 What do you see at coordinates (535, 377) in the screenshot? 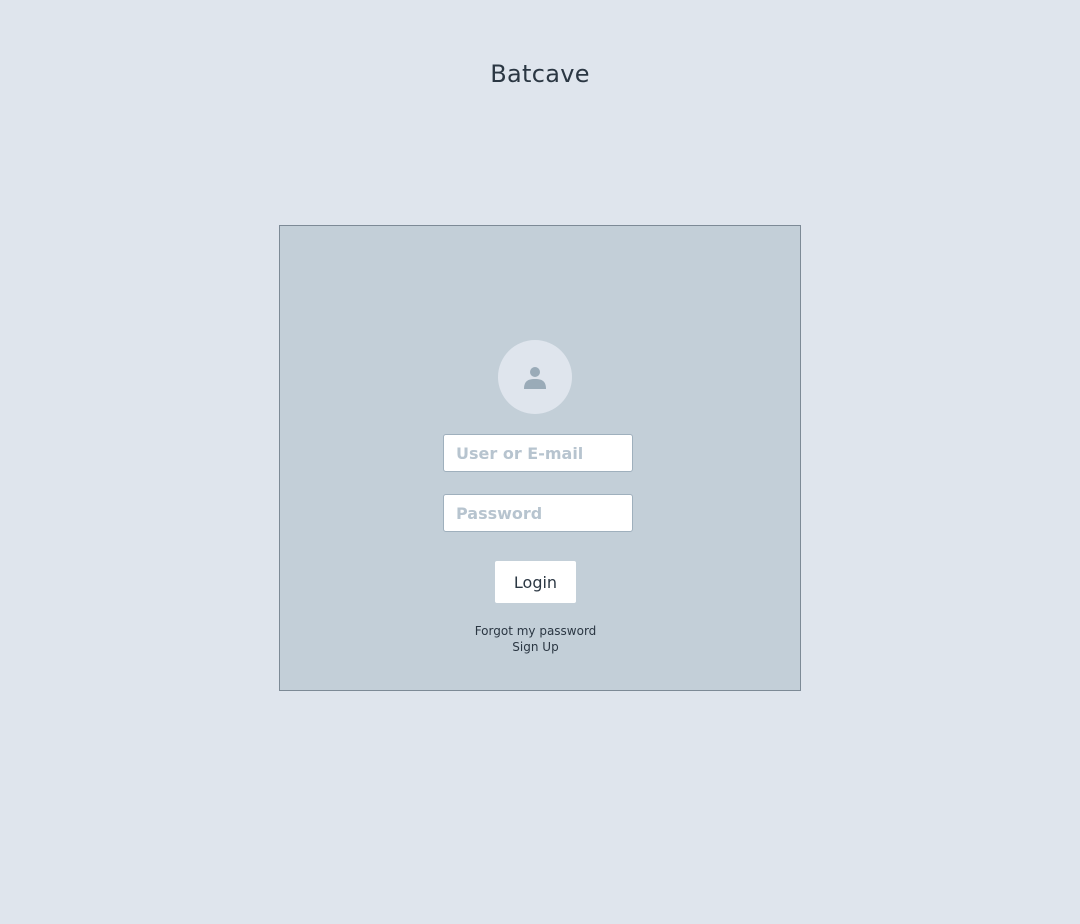
I see `avatar` at bounding box center [535, 377].